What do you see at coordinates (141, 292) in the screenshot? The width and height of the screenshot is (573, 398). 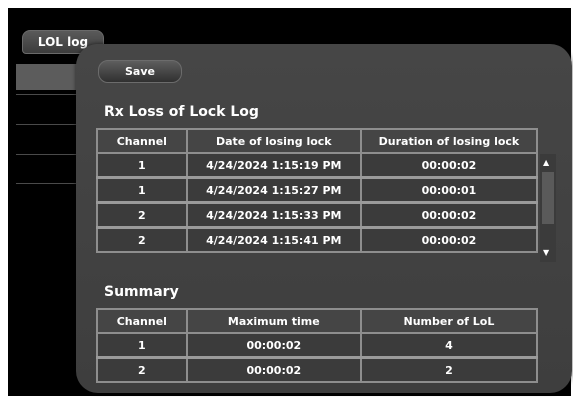 I see `summary-title: Summary` at bounding box center [141, 292].